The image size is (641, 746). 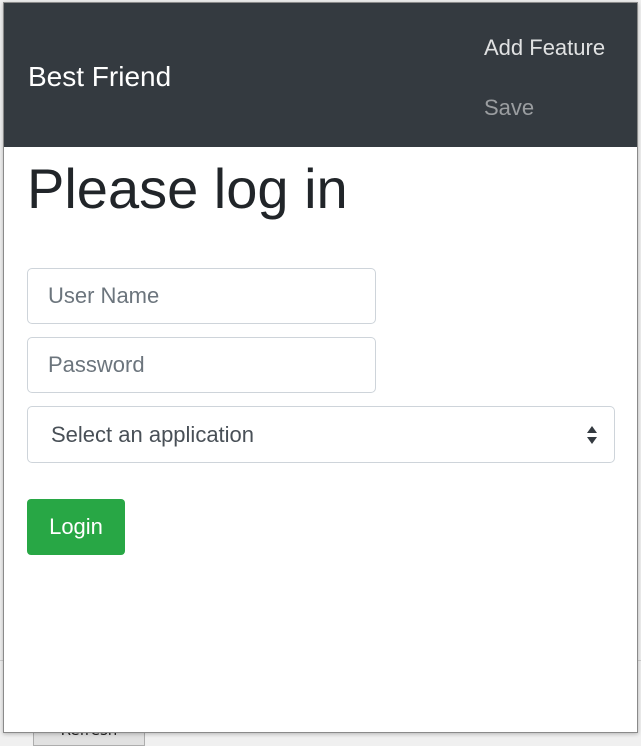 I want to click on add-feature-link: Add Feature, so click(x=544, y=48).